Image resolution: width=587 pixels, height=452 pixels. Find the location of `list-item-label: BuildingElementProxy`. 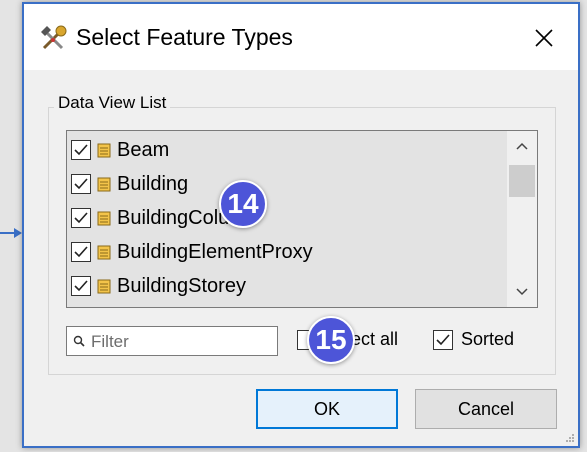

list-item-label: BuildingElementProxy is located at coordinates (215, 251).